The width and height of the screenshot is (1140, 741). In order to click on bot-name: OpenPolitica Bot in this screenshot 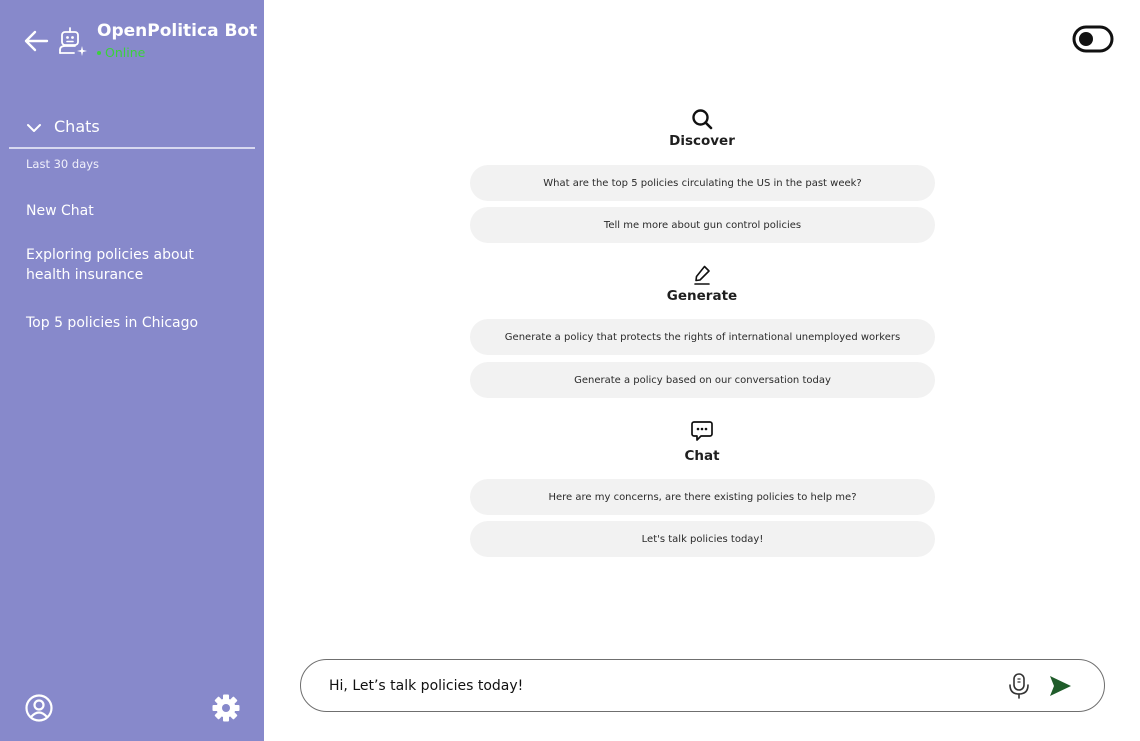, I will do `click(177, 31)`.